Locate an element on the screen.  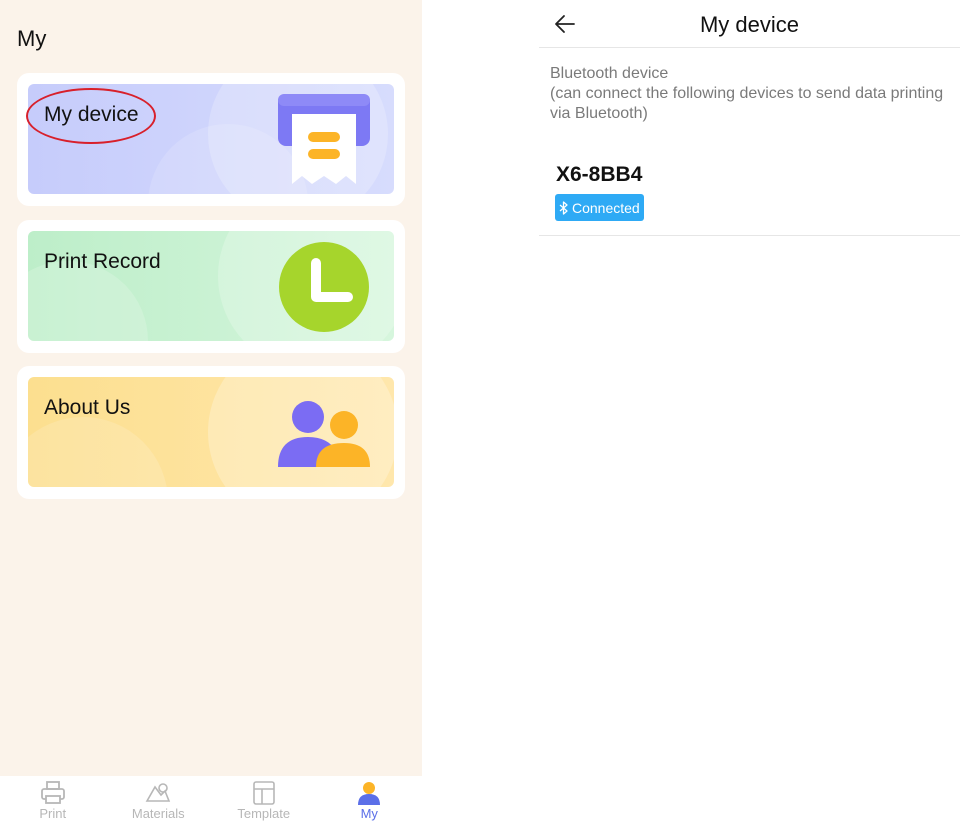
device-name: X6-8BB4 is located at coordinates (599, 174).